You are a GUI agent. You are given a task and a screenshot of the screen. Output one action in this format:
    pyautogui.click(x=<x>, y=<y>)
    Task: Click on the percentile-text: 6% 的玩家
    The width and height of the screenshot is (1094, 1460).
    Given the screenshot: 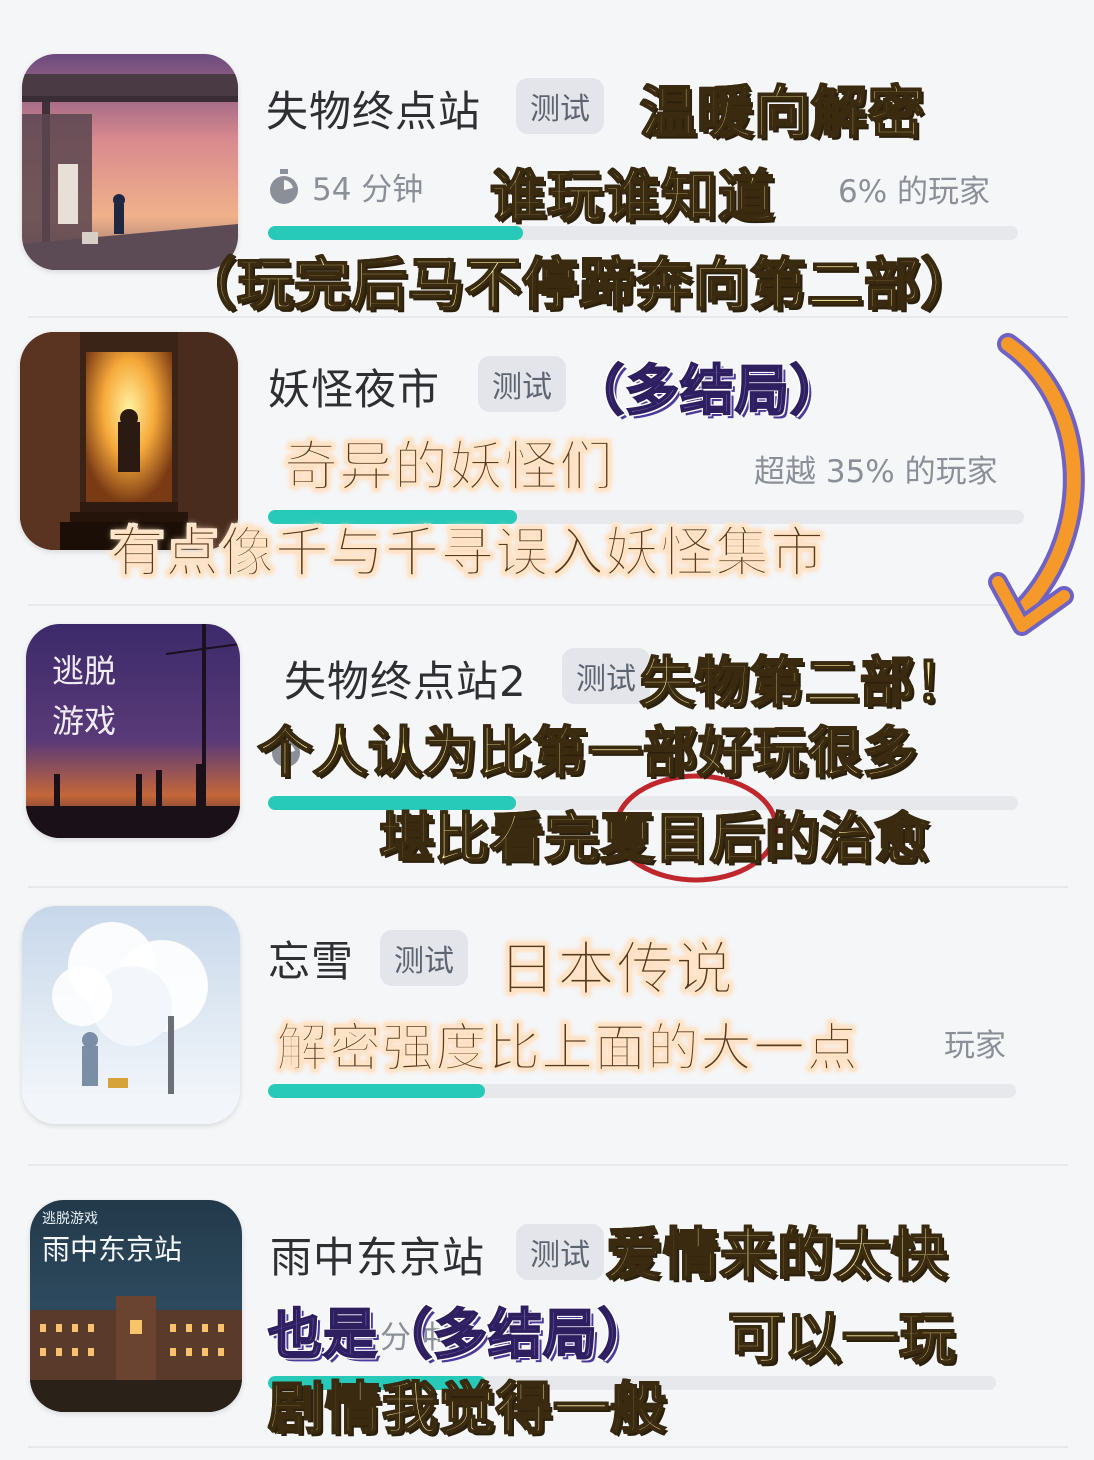 What is the action you would take?
    pyautogui.click(x=914, y=192)
    